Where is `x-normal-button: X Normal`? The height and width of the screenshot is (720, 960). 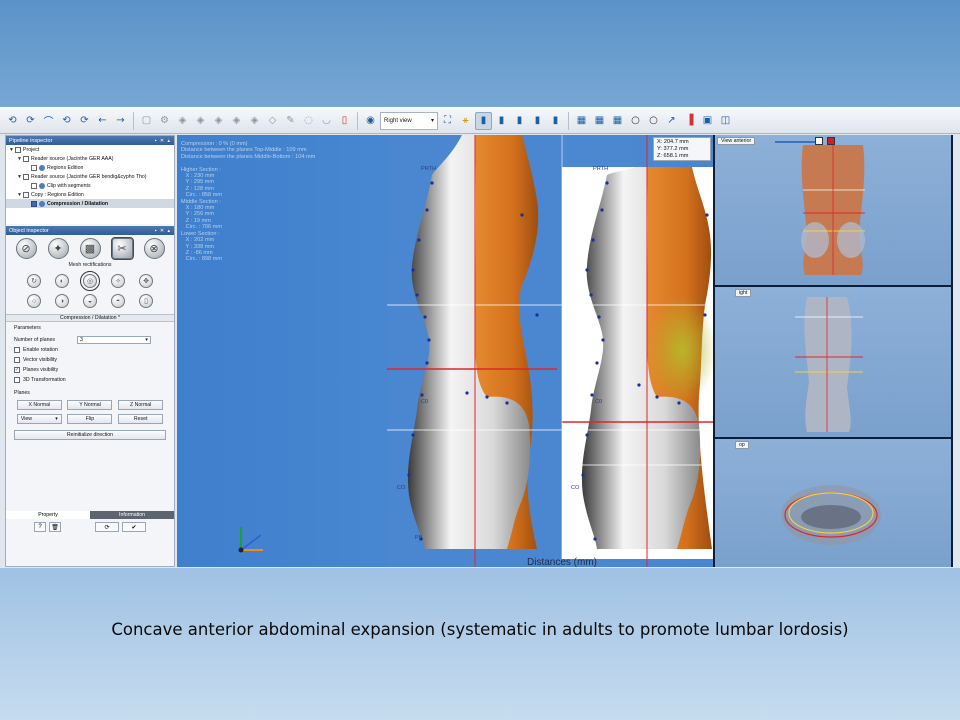 x-normal-button: X Normal is located at coordinates (39, 405).